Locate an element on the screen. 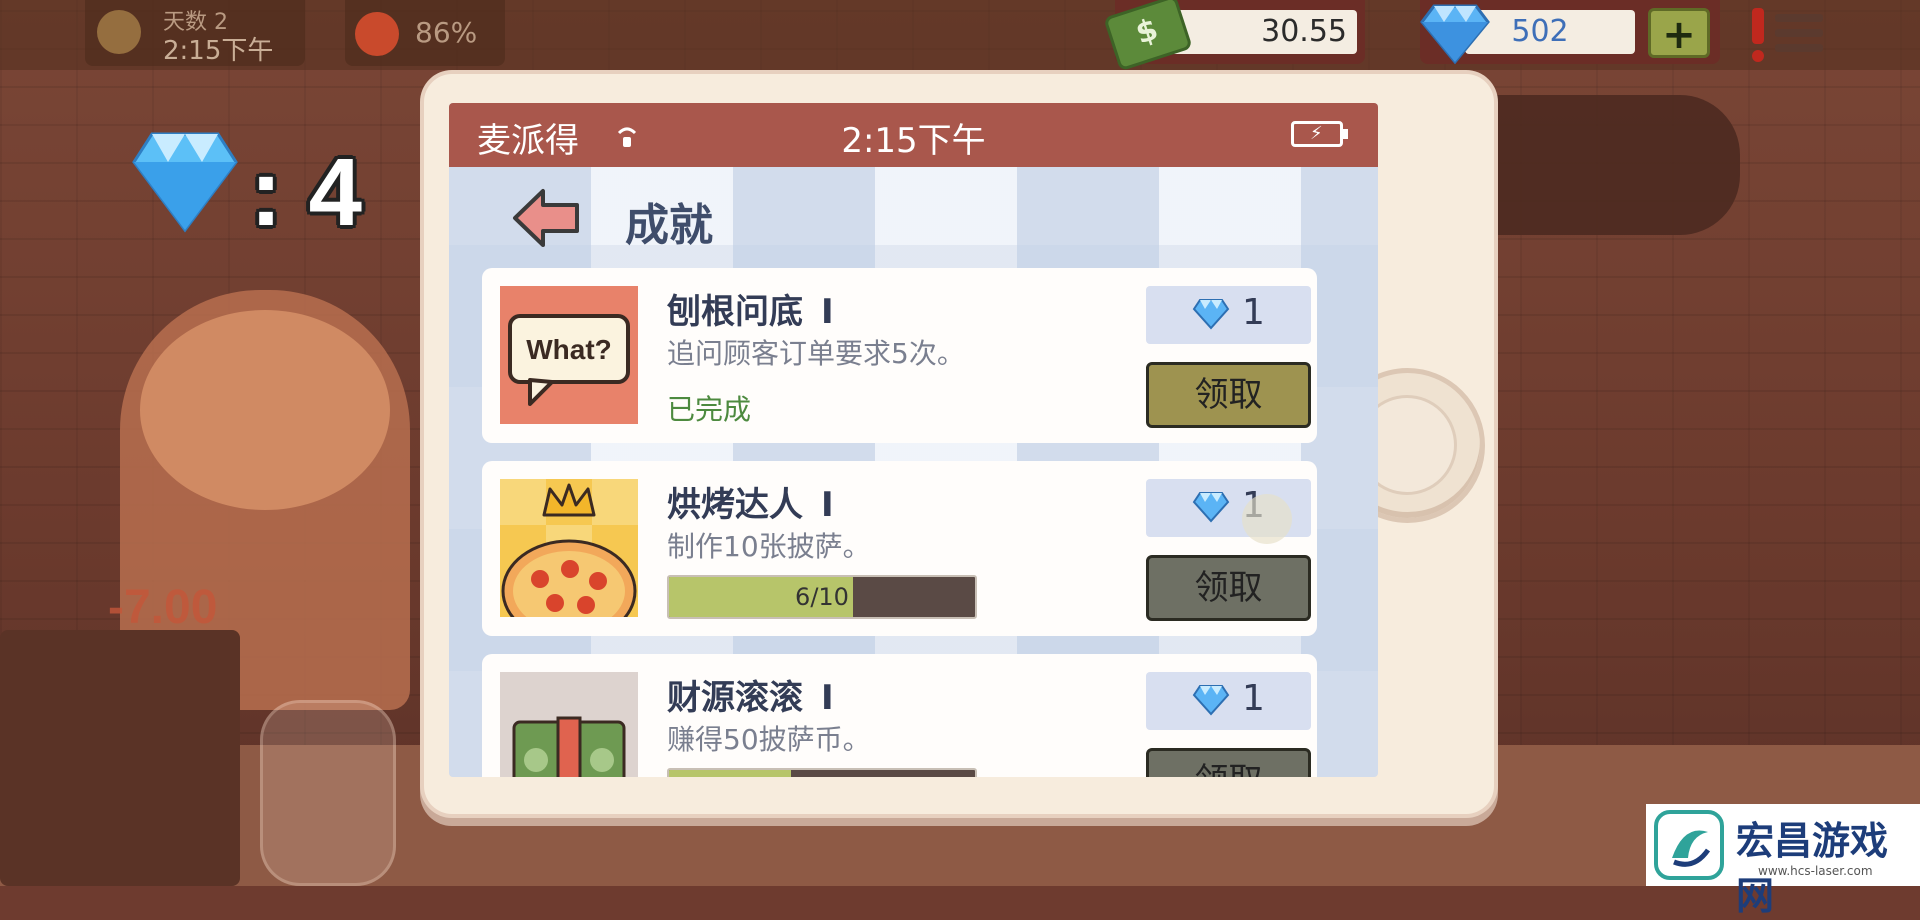 The image size is (1920, 920). what-speech-icon: What? is located at coordinates (569, 355).